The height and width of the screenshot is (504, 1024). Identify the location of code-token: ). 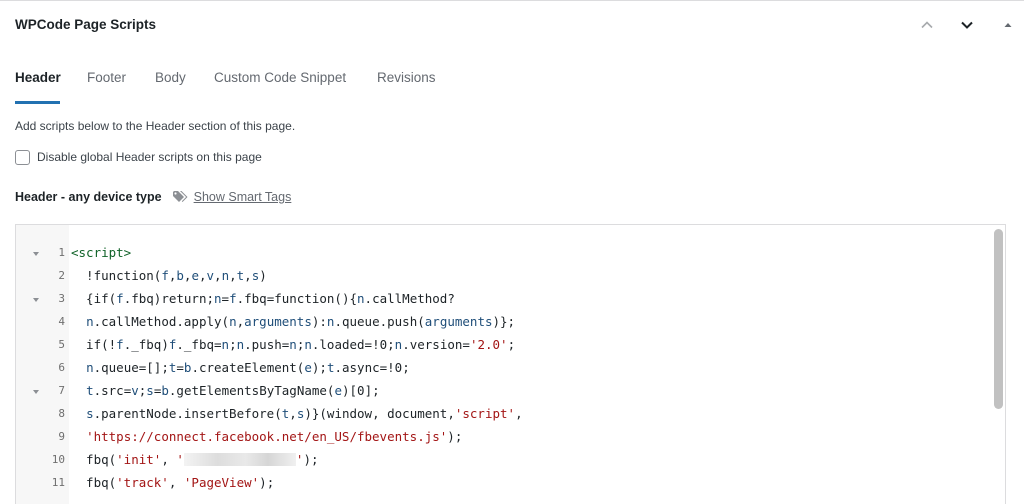
(263, 275).